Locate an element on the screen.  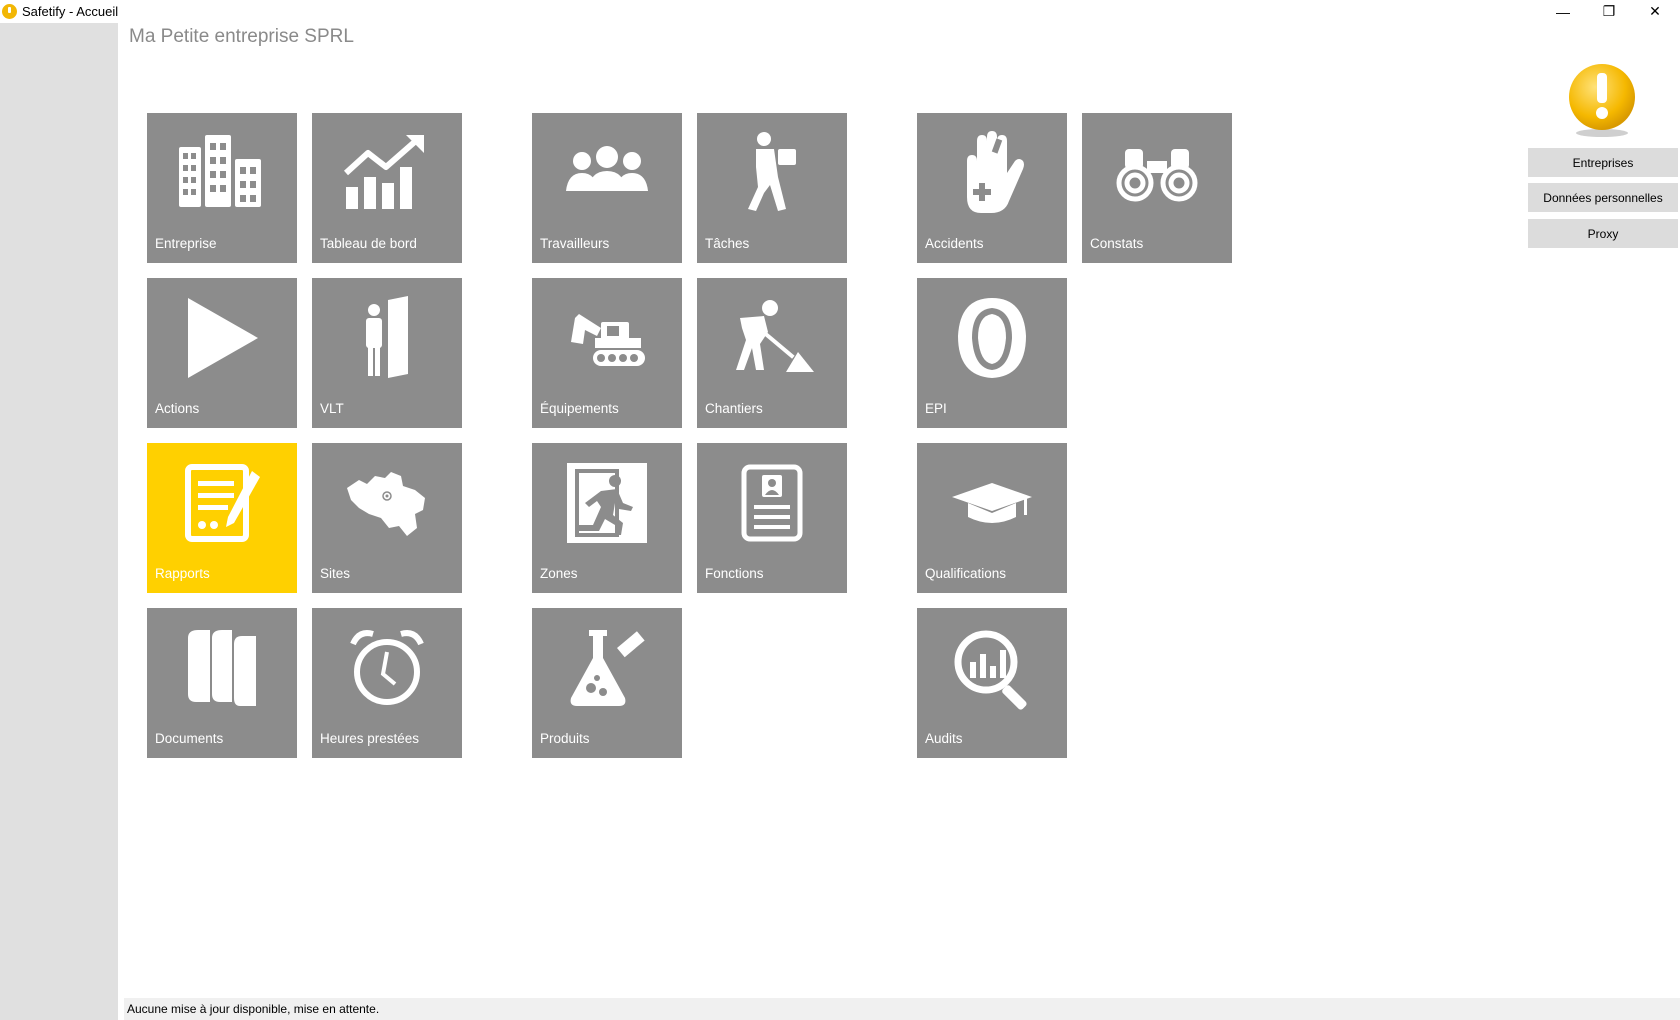
tile-label: Heures prestées is located at coordinates (370, 738).